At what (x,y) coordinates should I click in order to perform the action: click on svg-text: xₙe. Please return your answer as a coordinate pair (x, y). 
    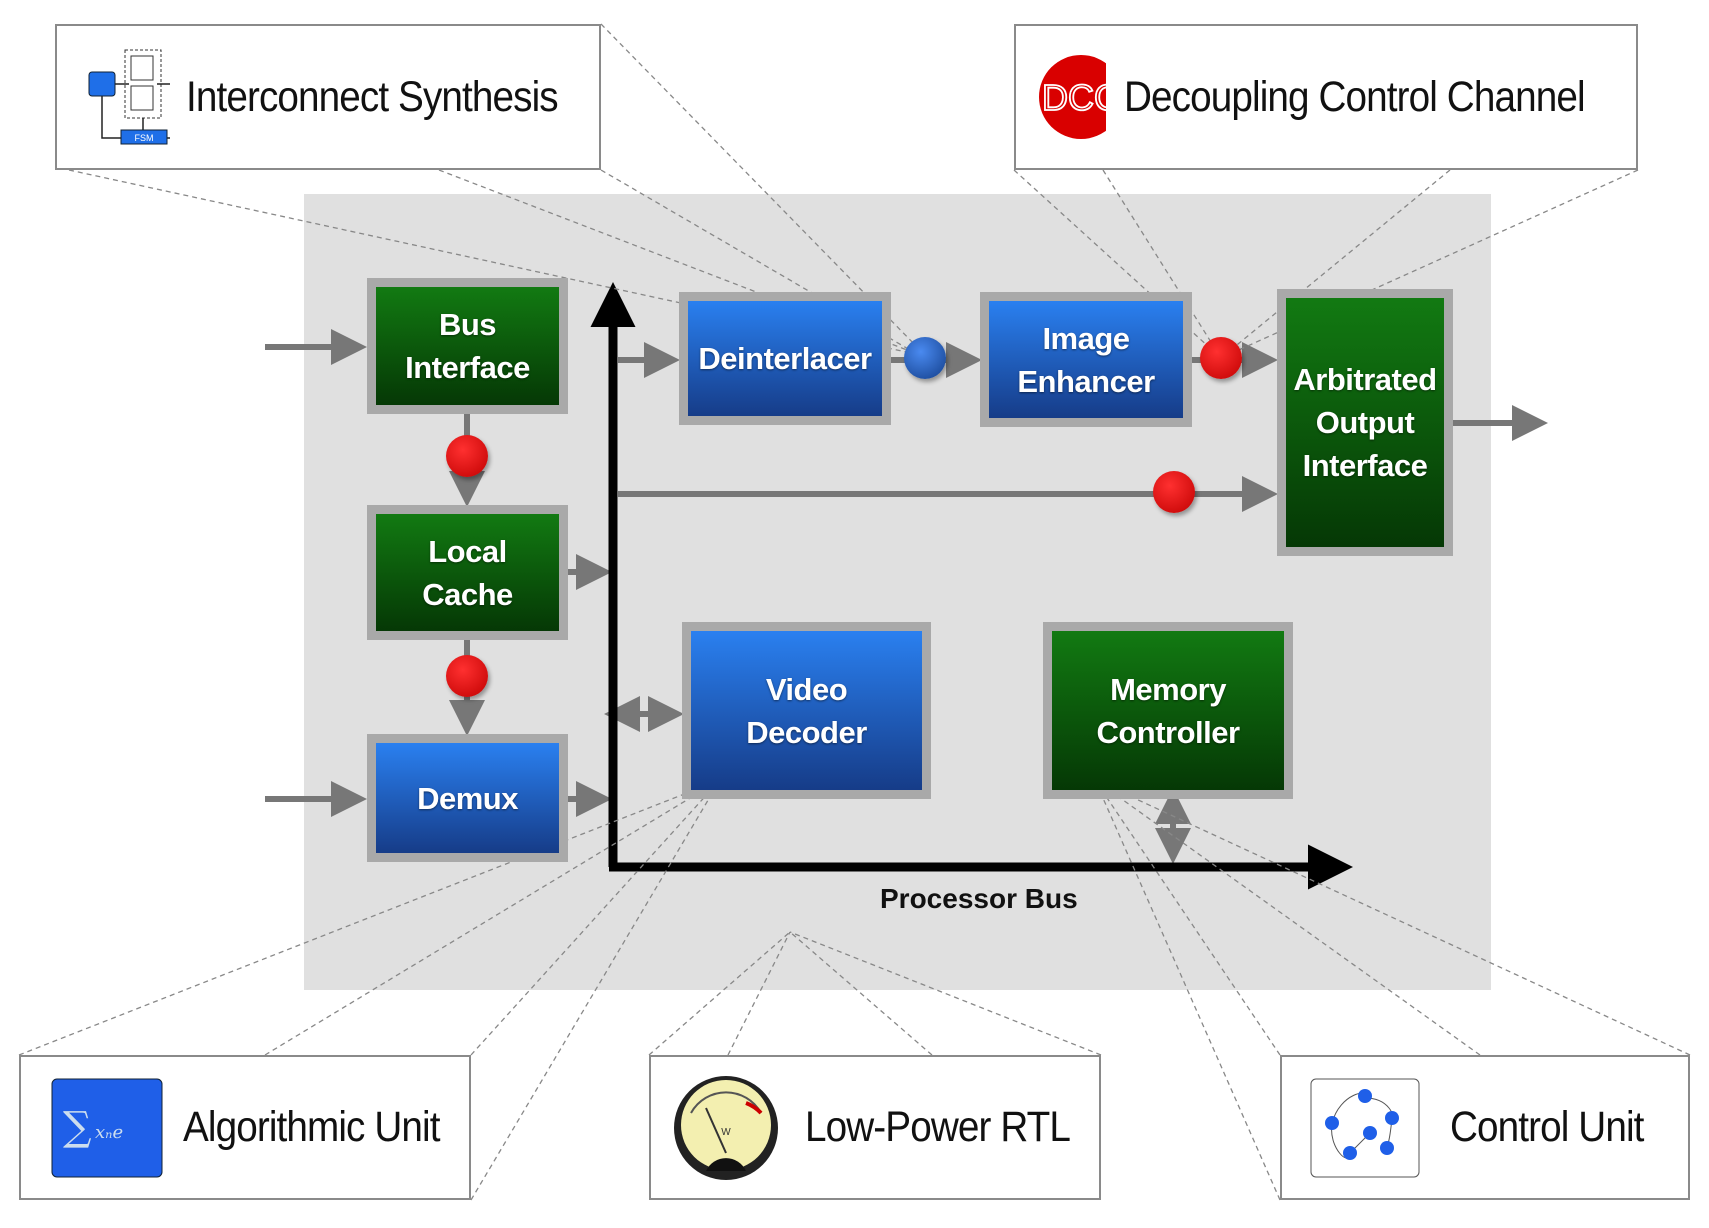
    Looking at the image, I should click on (109, 1132).